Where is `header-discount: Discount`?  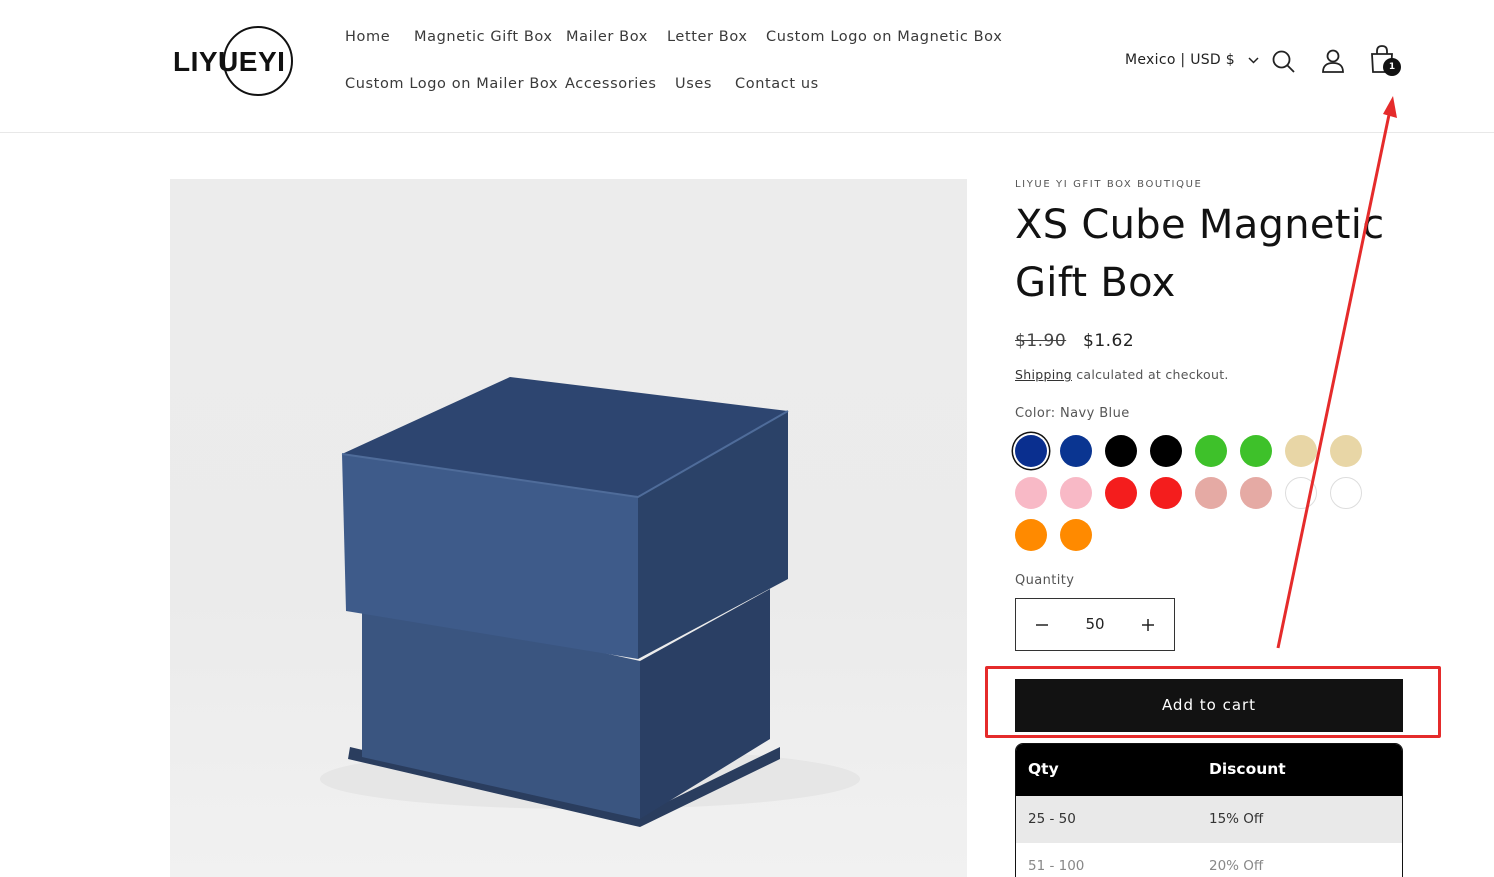 header-discount: Discount is located at coordinates (1247, 769).